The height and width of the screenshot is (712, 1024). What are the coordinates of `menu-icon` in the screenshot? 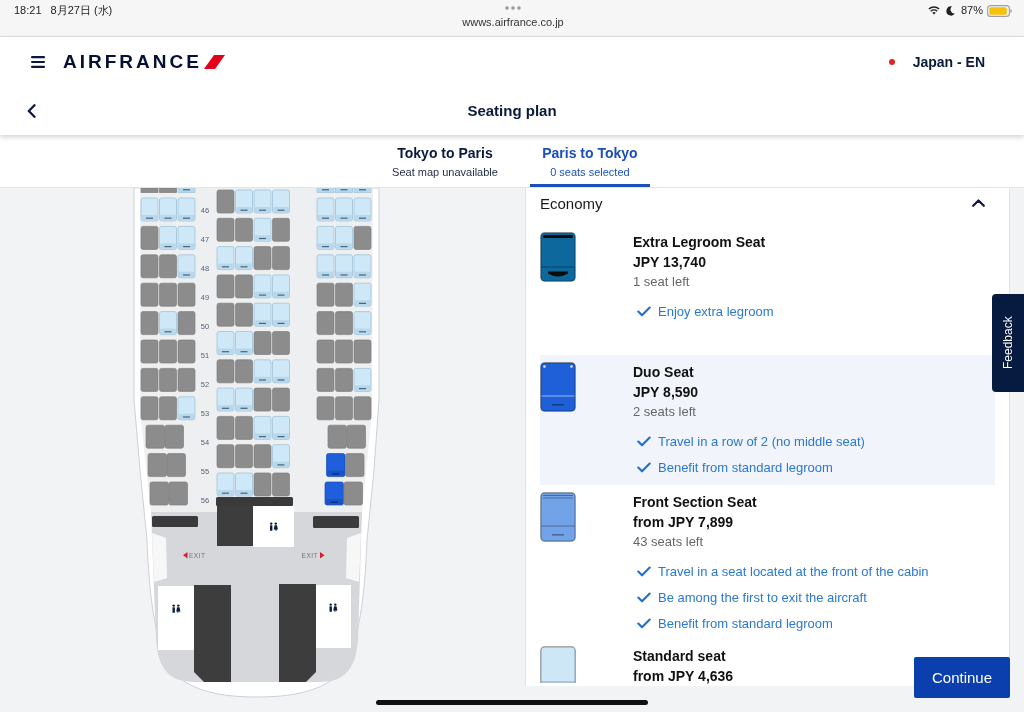 It's located at (38, 61).